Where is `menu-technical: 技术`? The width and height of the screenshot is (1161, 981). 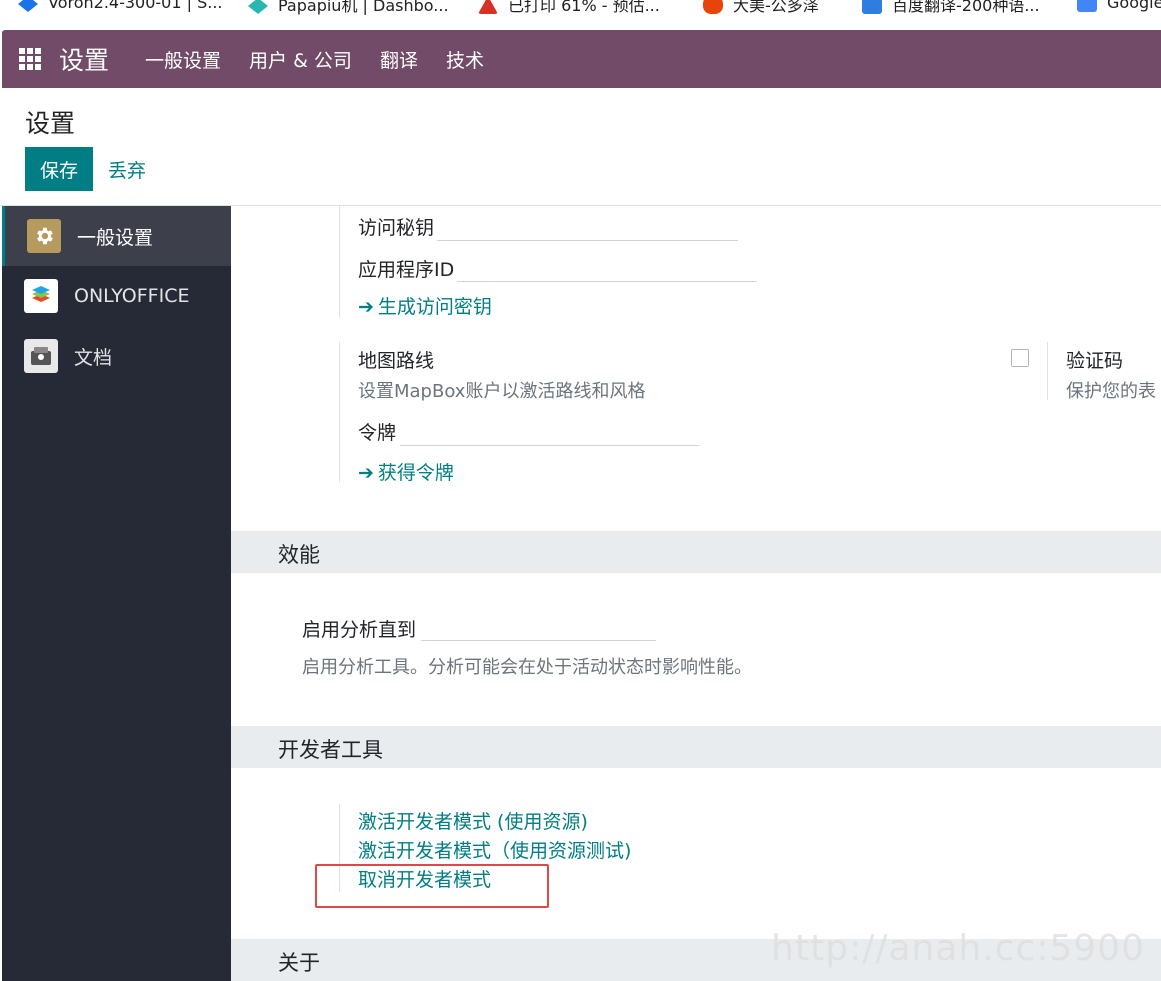
menu-technical: 技术 is located at coordinates (465, 59).